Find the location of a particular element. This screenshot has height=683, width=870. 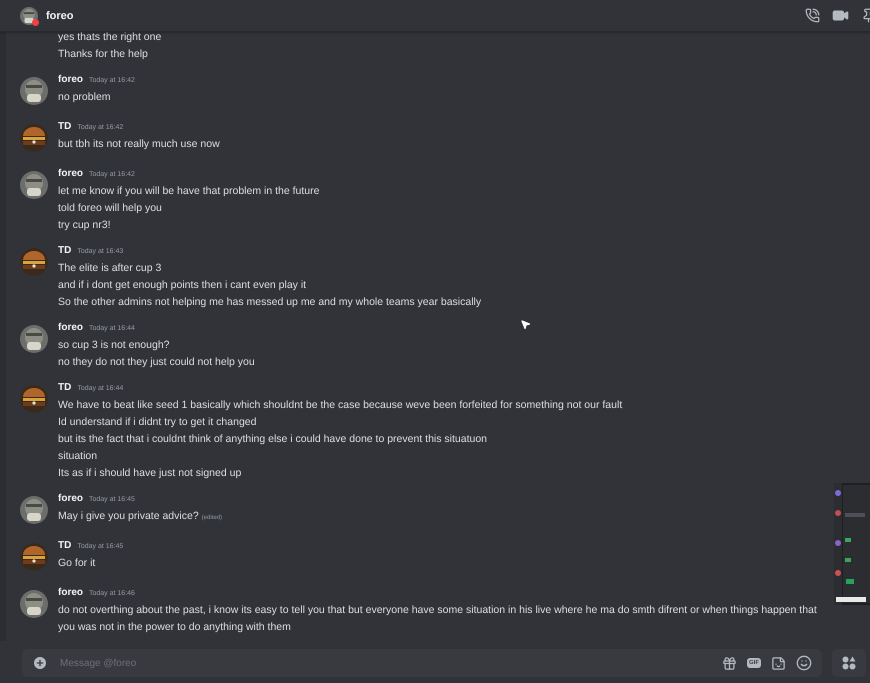

message-text: no they do not they just could not help you is located at coordinates (156, 362).